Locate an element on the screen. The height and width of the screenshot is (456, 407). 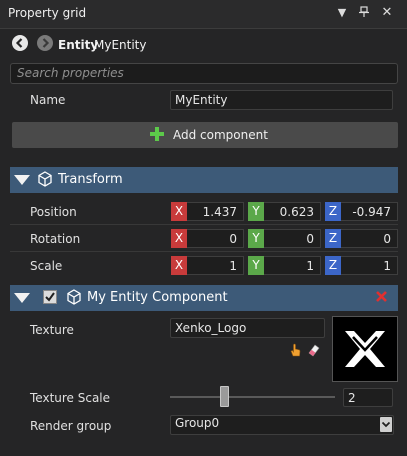
panel-title: Property grid is located at coordinates (47, 13).